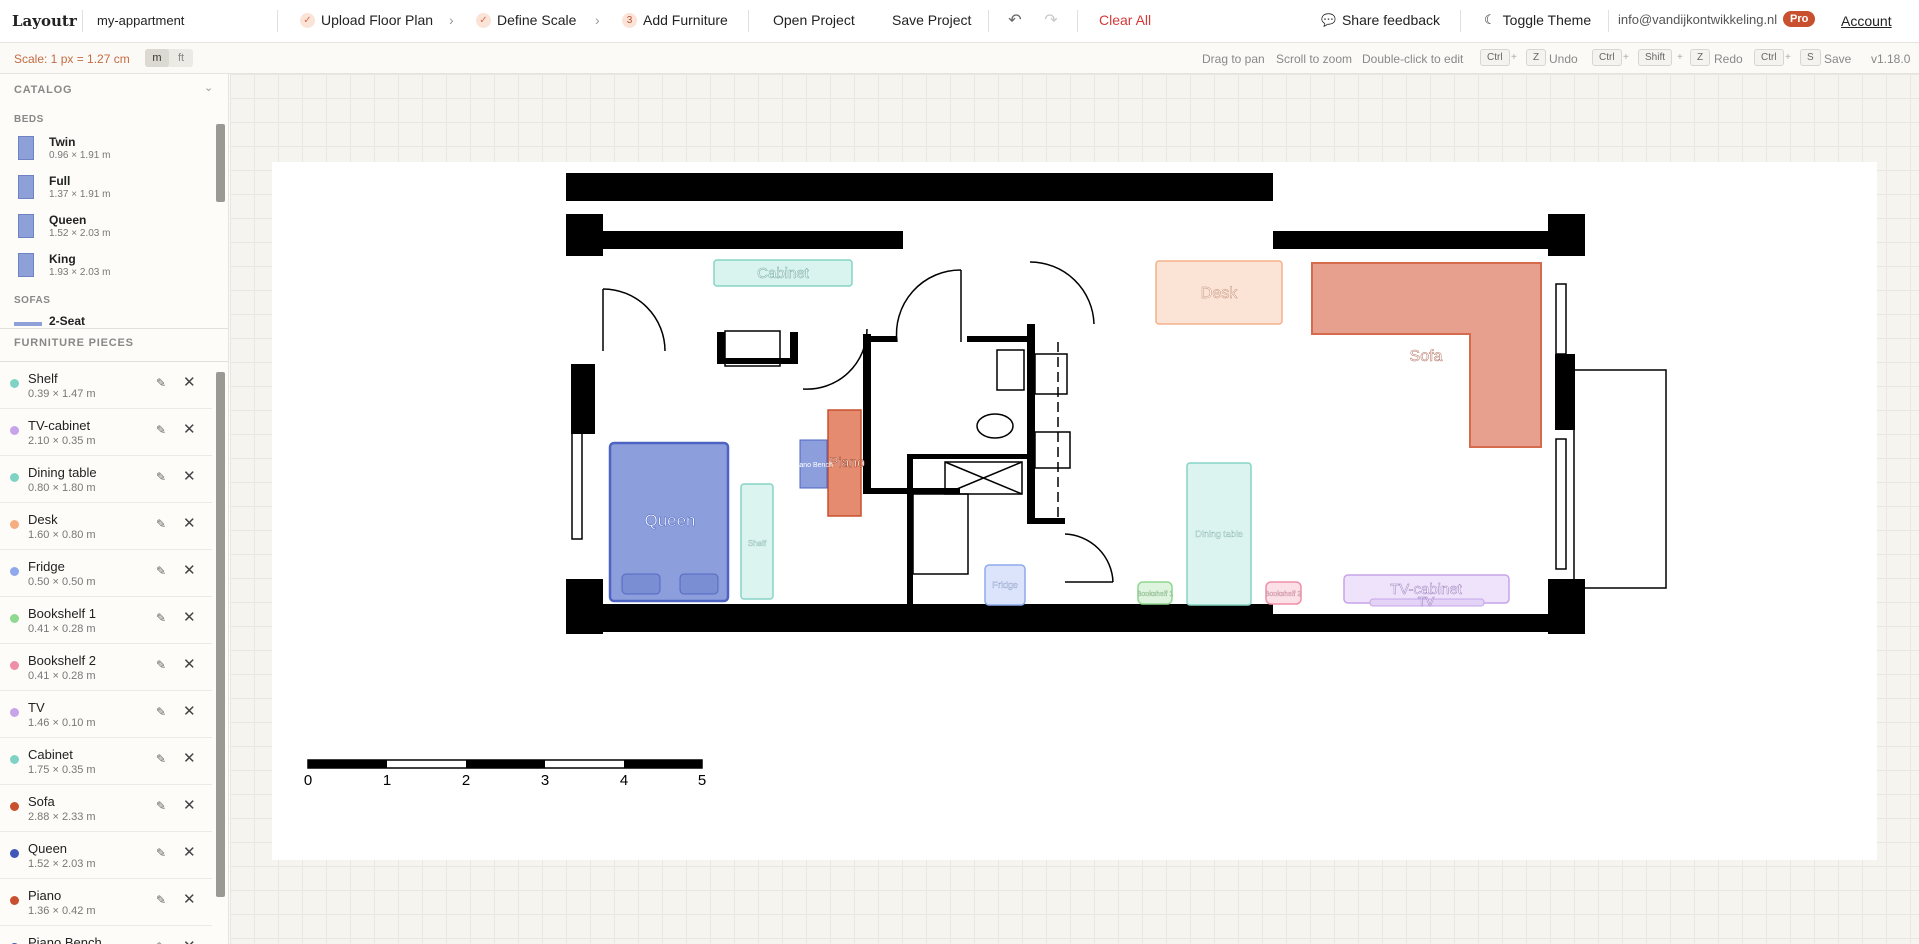 This screenshot has width=1919, height=944. I want to click on furniture-label-shelf: Shelf, so click(757, 543).